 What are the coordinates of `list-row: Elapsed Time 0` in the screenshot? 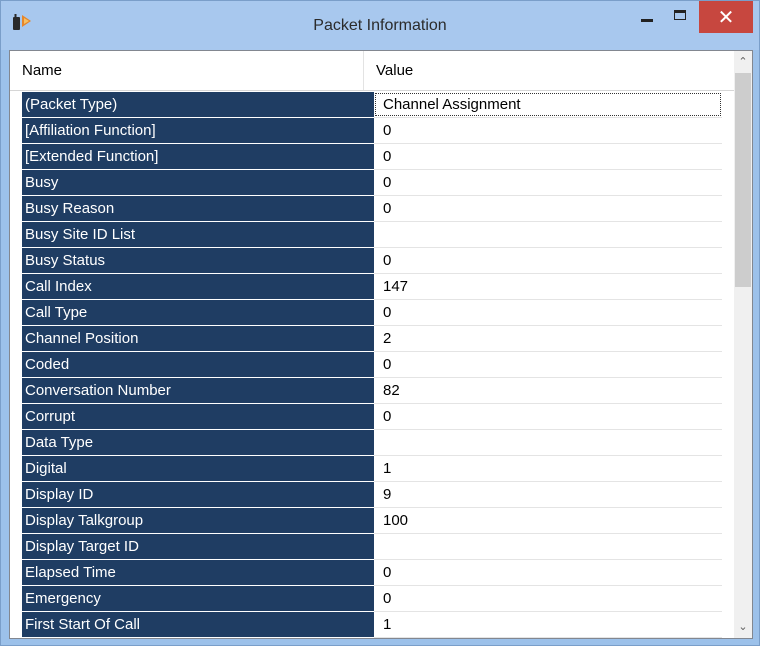 It's located at (372, 573).